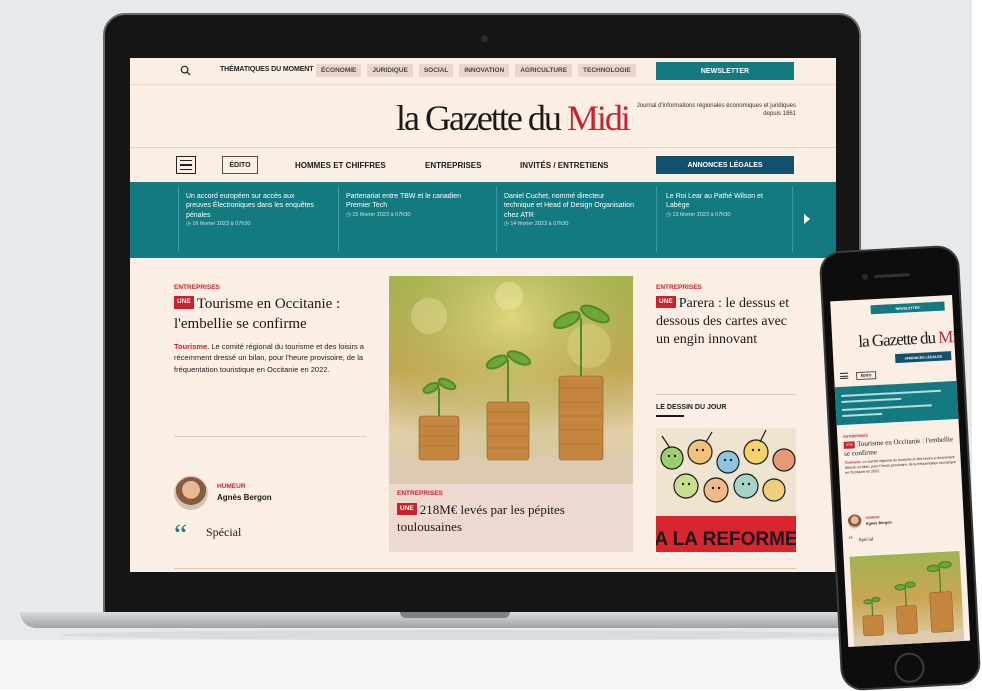 This screenshot has height=691, width=982. I want to click on nav-item-hommes-et-chiffres: HOMMES ET CHIFFRES, so click(340, 165).